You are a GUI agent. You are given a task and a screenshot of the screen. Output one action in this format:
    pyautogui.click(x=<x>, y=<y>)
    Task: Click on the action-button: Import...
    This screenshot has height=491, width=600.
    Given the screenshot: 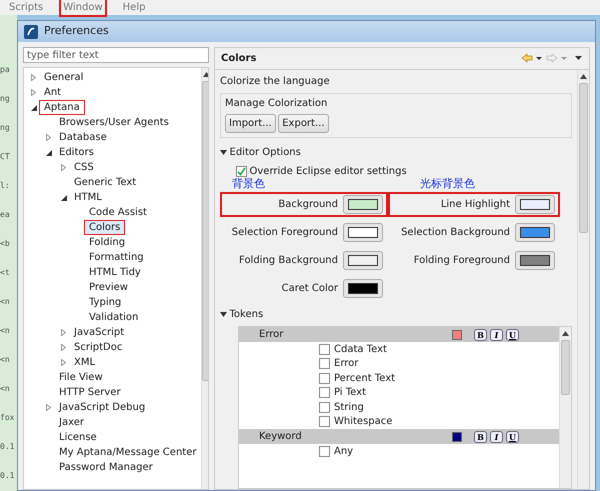 What is the action you would take?
    pyautogui.click(x=250, y=123)
    